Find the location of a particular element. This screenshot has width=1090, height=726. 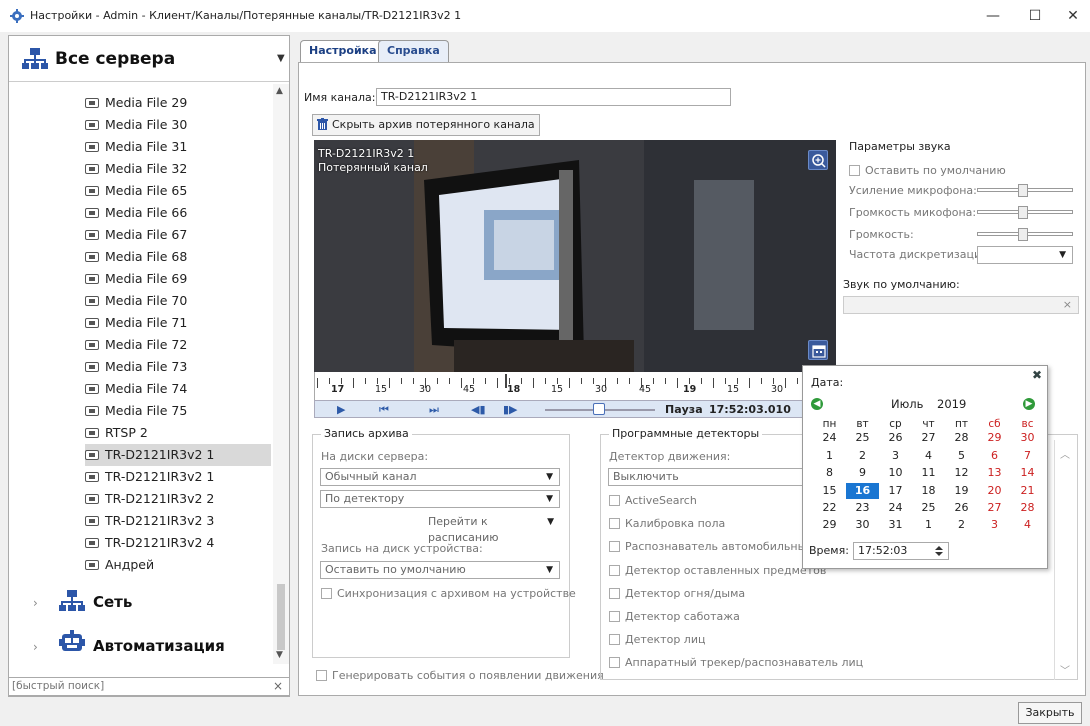

calendar-day: 16 is located at coordinates (862, 490).